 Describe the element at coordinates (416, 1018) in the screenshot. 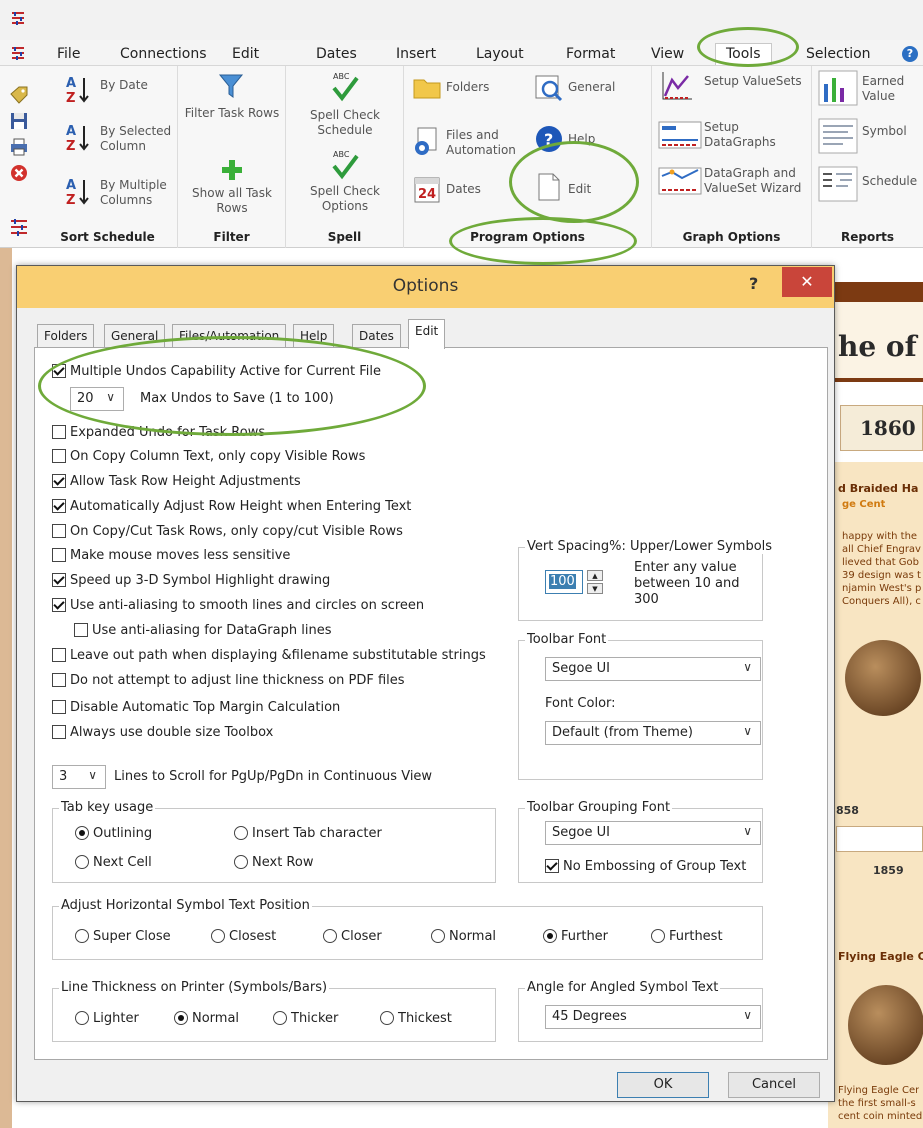

I see `radio-thickest: Thickest` at that location.